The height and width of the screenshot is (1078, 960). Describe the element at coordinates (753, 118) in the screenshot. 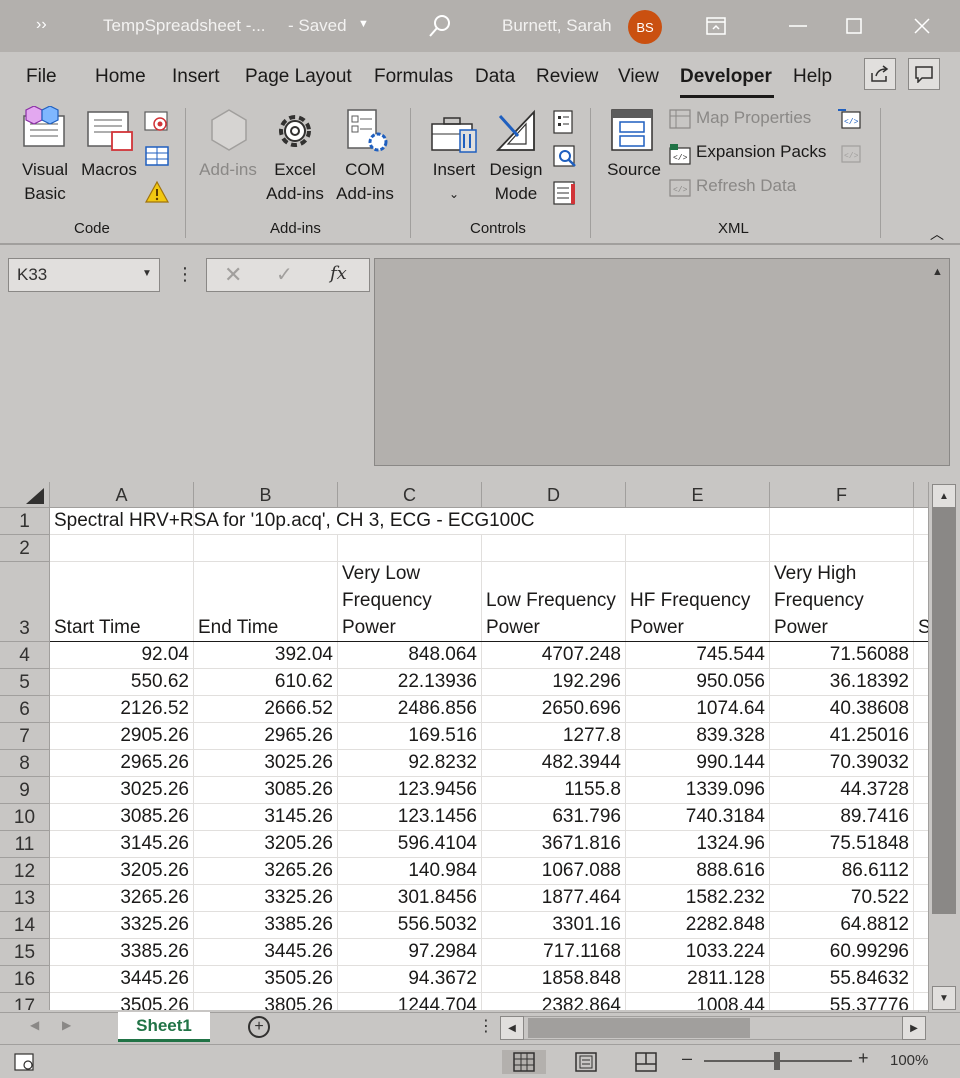

I see `map-properties-button: Map Properties` at that location.